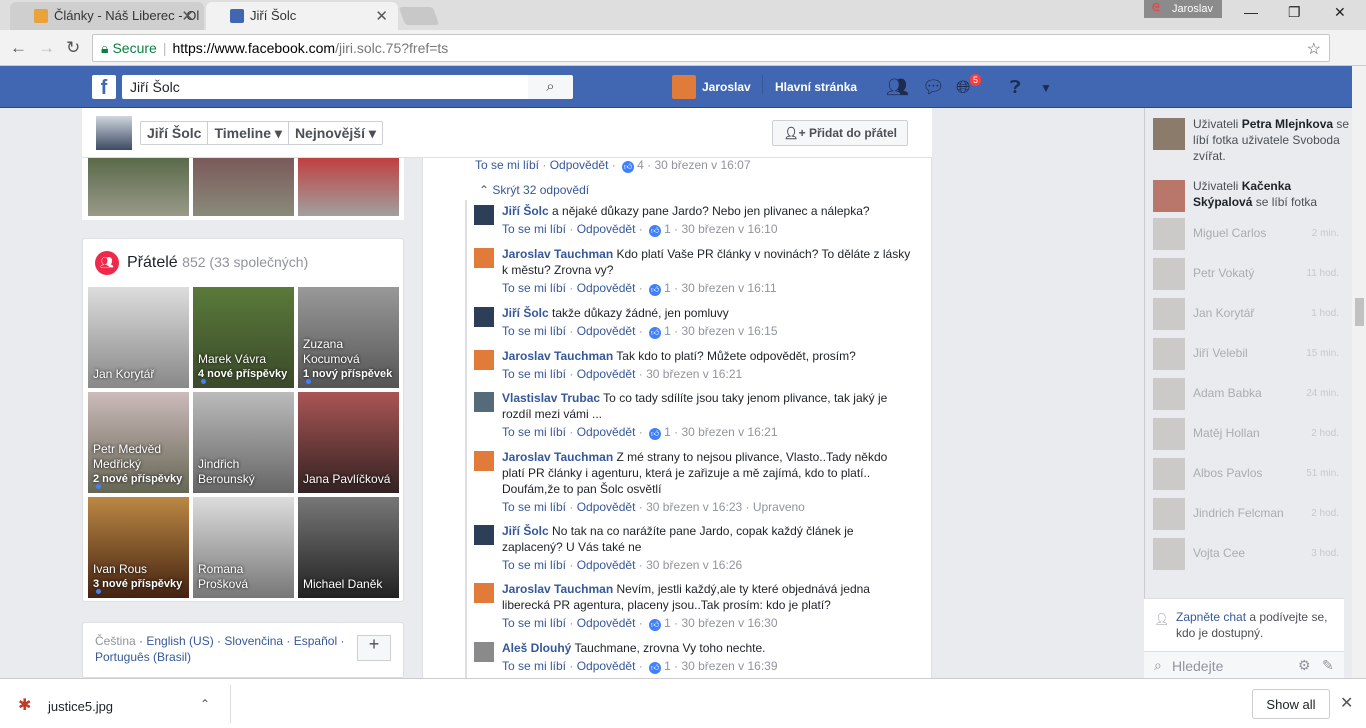 Image resolution: width=1366 pixels, height=728 pixels. What do you see at coordinates (302, 16) in the screenshot?
I see `tab-jiri-solc: Jiří Šolc ✕` at bounding box center [302, 16].